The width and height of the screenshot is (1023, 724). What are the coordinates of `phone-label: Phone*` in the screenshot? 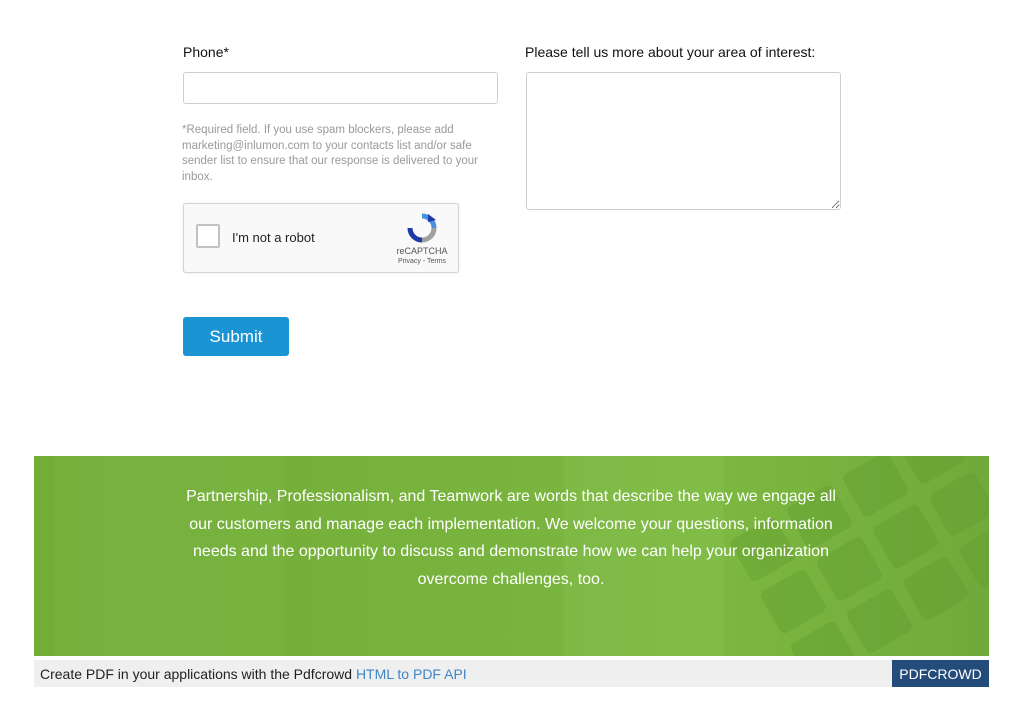 It's located at (206, 52).